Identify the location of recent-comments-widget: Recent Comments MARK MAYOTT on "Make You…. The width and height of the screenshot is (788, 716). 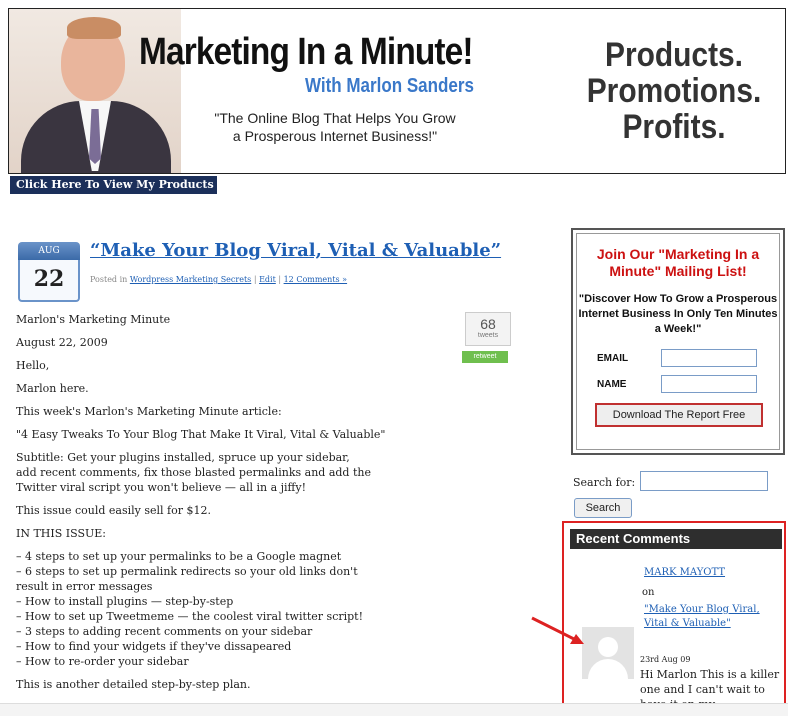
(674, 614).